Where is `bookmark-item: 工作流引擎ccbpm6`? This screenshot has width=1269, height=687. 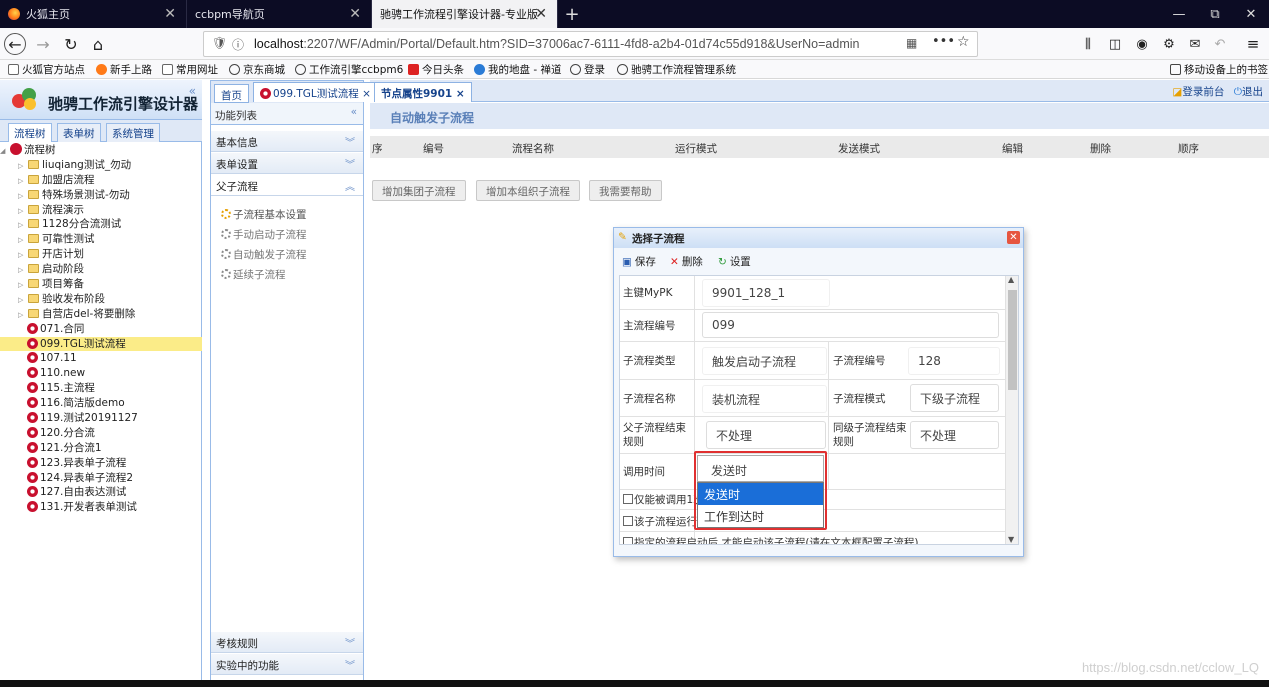
bookmark-item: 工作流引擎ccbpm6 is located at coordinates (349, 69).